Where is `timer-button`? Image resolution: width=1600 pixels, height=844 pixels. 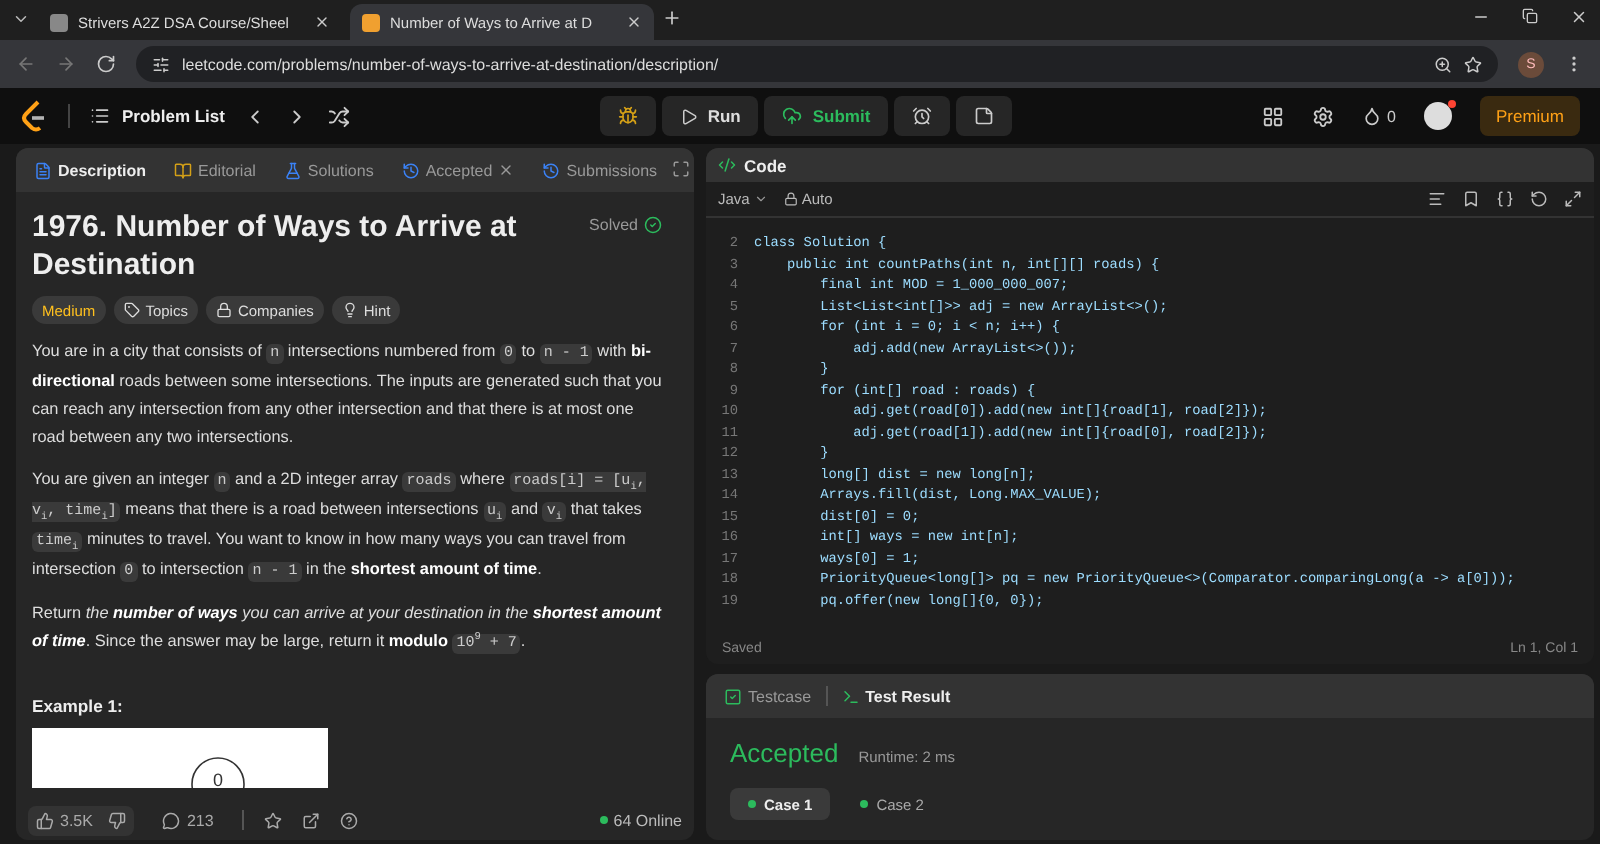 timer-button is located at coordinates (922, 116).